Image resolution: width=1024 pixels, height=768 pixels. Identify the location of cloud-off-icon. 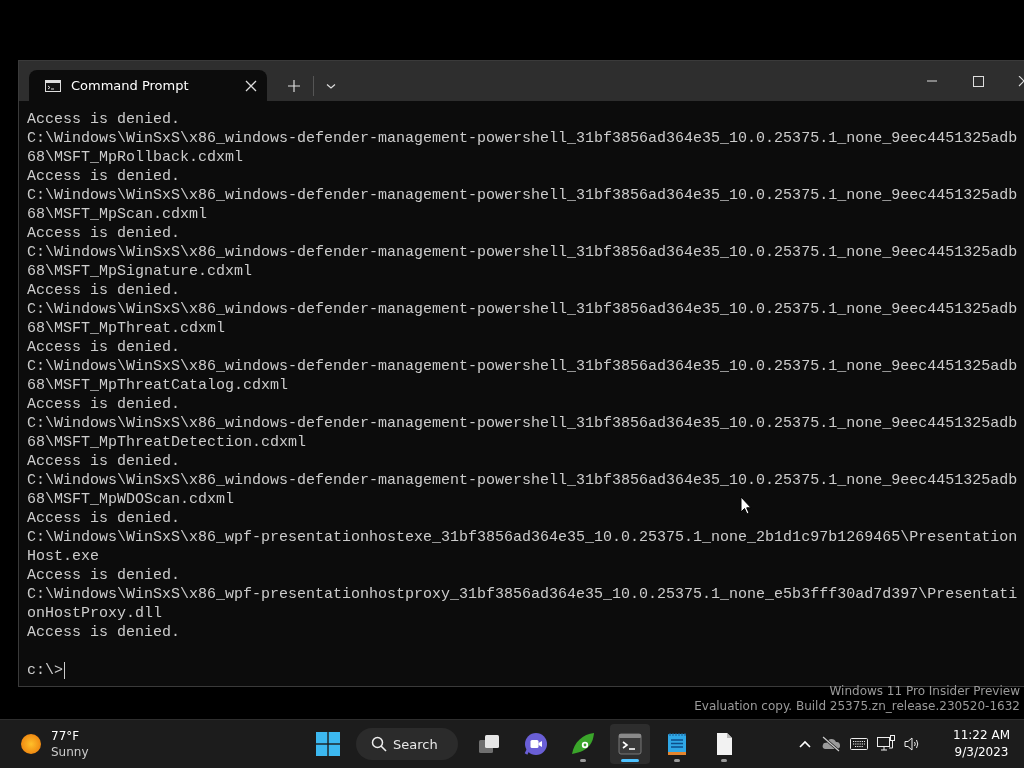
(831, 744).